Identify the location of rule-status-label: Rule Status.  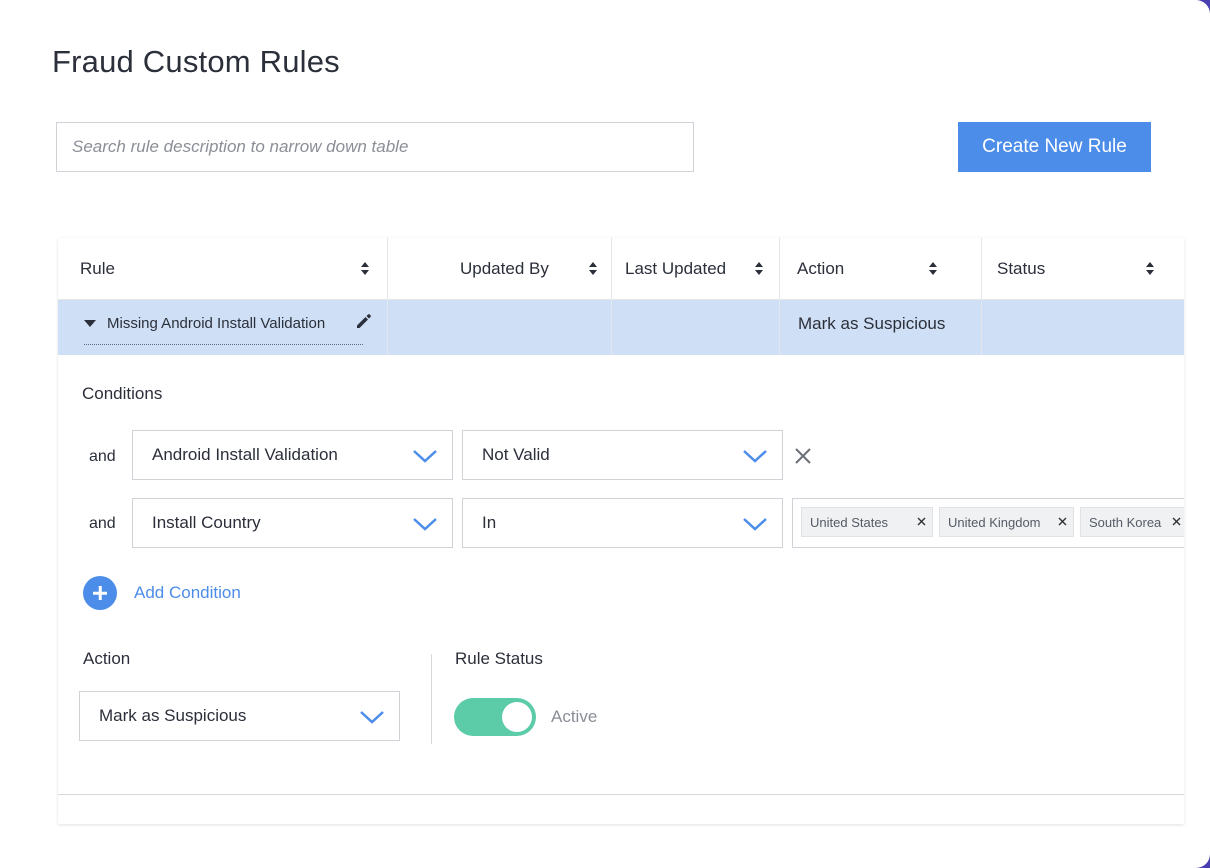
(499, 658).